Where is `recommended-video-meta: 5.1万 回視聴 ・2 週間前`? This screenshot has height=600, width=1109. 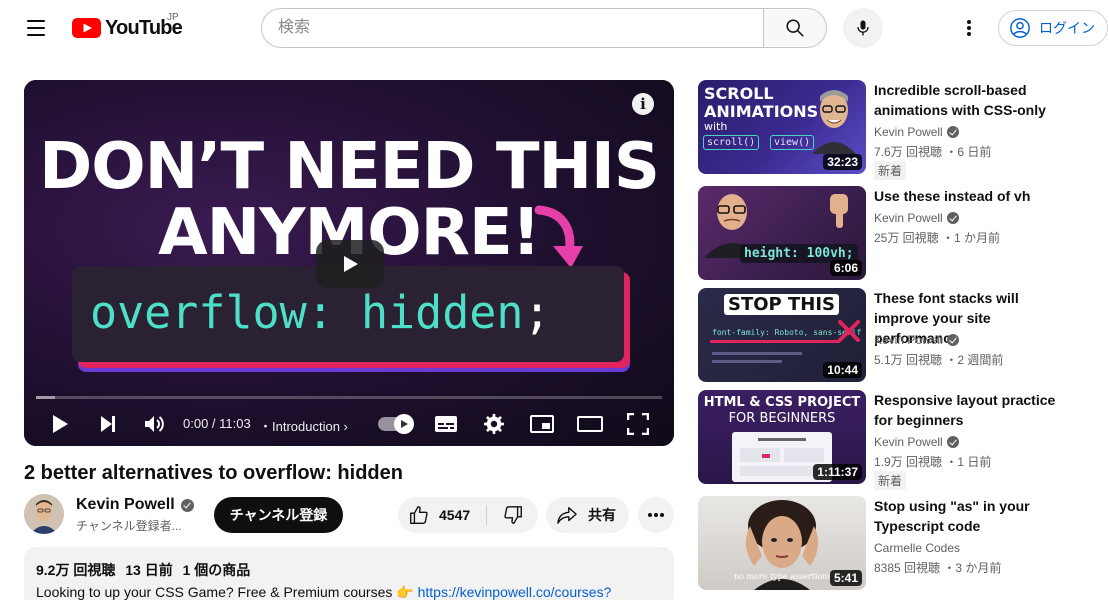
recommended-video-meta: 5.1万 回視聴 ・2 週間前 is located at coordinates (939, 360).